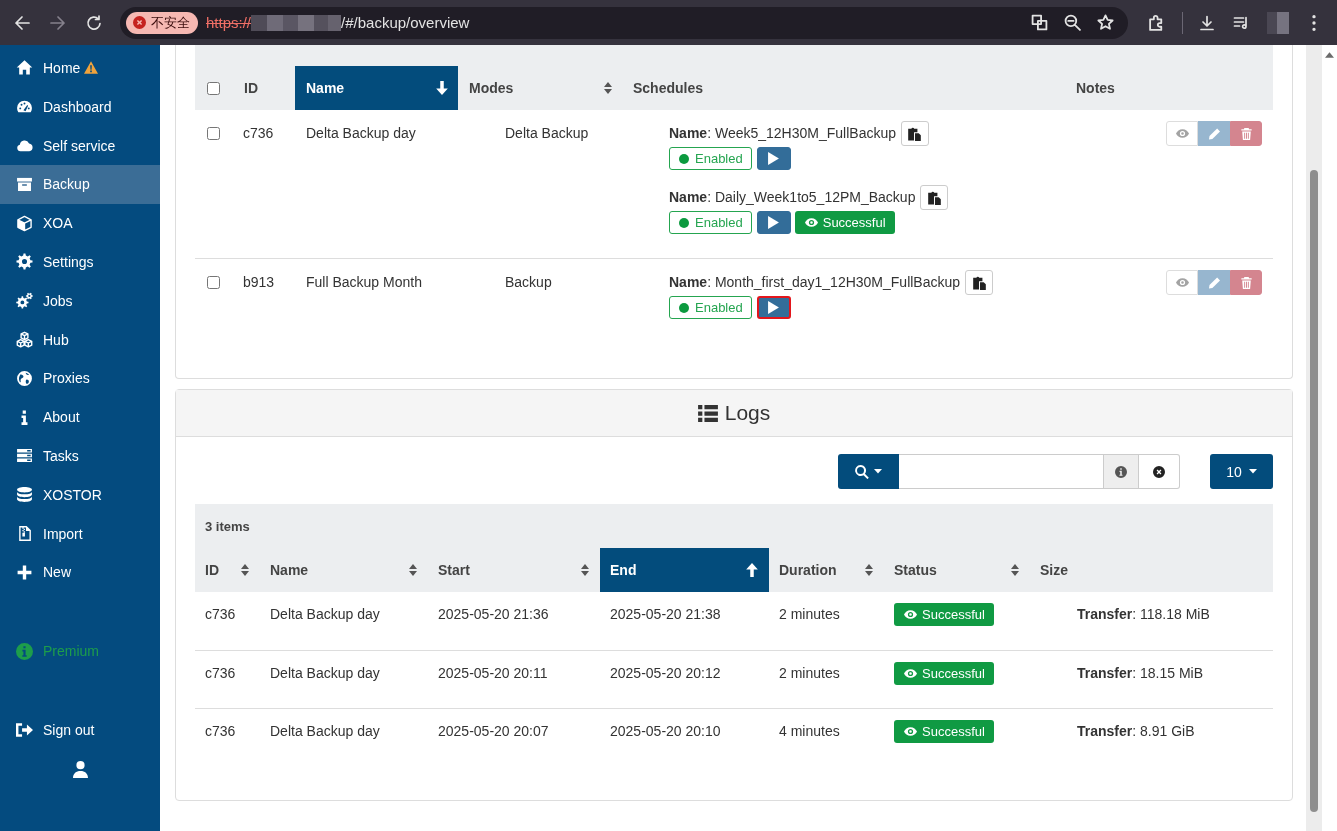 The height and width of the screenshot is (831, 1337). I want to click on info-button, so click(1121, 471).